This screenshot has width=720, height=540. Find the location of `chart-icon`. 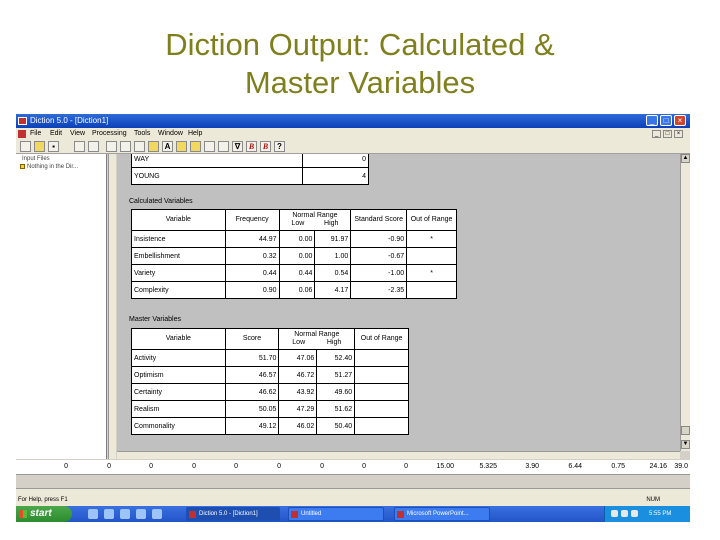

chart-icon is located at coordinates (223, 146).